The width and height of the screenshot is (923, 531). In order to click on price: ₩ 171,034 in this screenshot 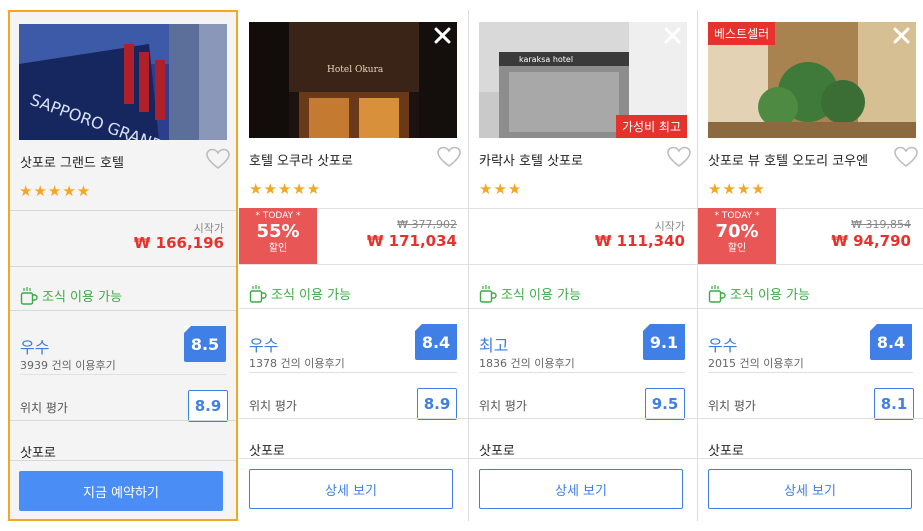, I will do `click(412, 241)`.